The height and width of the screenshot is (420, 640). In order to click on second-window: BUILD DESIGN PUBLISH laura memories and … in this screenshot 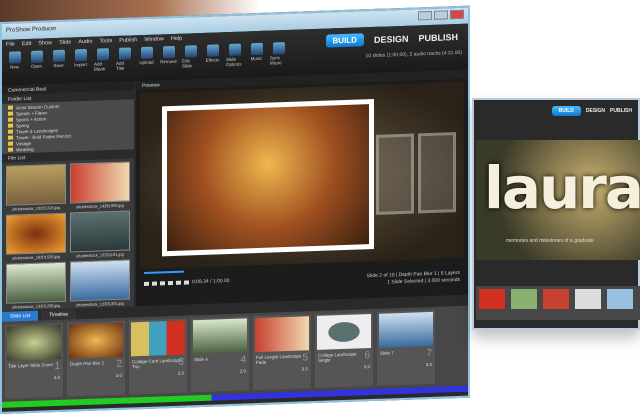, I will do `click(556, 214)`.